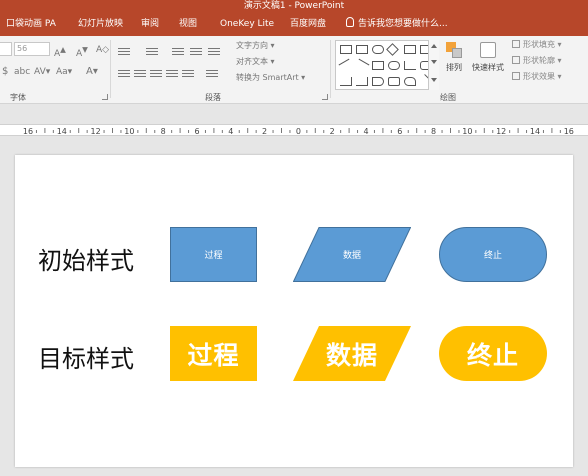 The height and width of the screenshot is (476, 588). I want to click on char-spacing-button: abc, so click(22, 72).